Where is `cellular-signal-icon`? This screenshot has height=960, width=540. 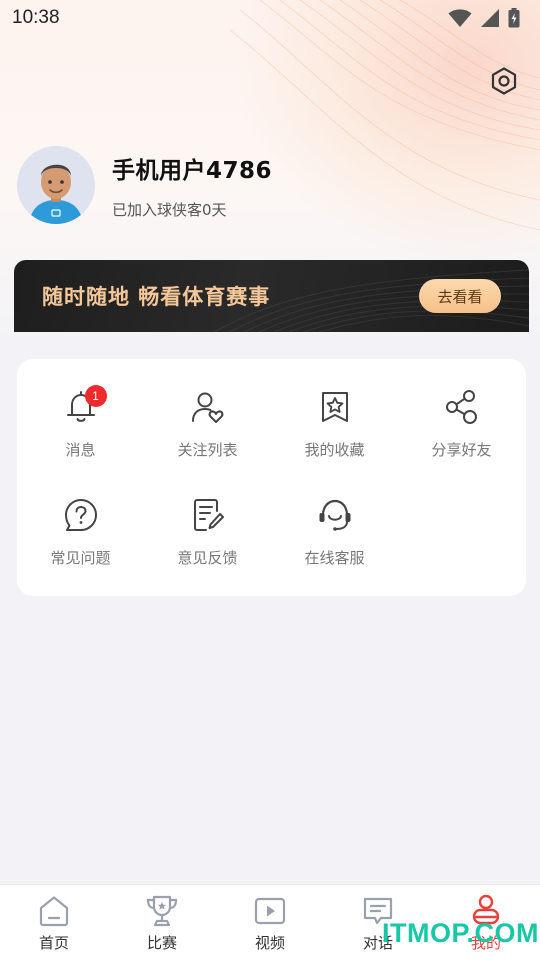
cellular-signal-icon is located at coordinates (490, 18).